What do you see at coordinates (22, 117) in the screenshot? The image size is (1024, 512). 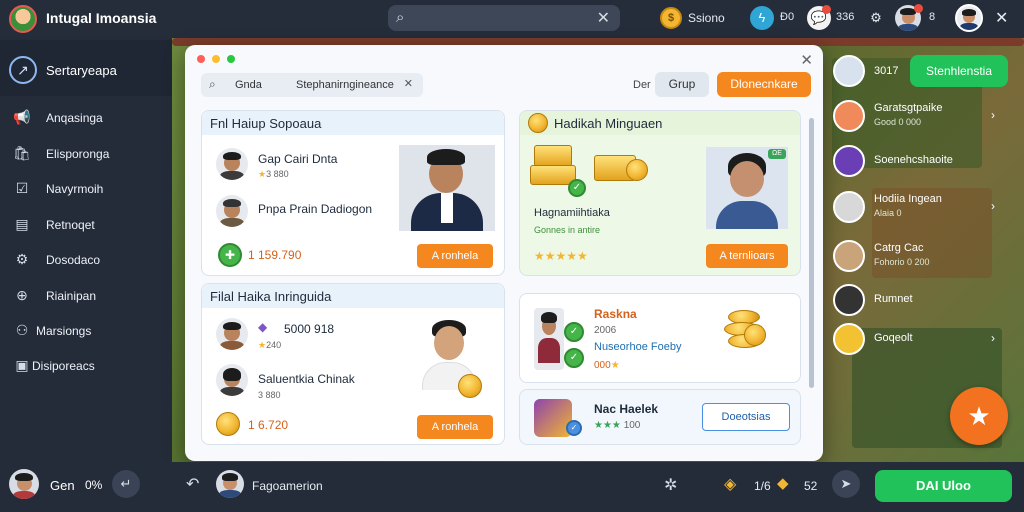 I see `megaphone-icon: 📢` at bounding box center [22, 117].